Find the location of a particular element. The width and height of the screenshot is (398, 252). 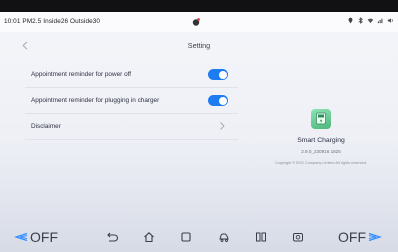

notification-icon is located at coordinates (196, 22).